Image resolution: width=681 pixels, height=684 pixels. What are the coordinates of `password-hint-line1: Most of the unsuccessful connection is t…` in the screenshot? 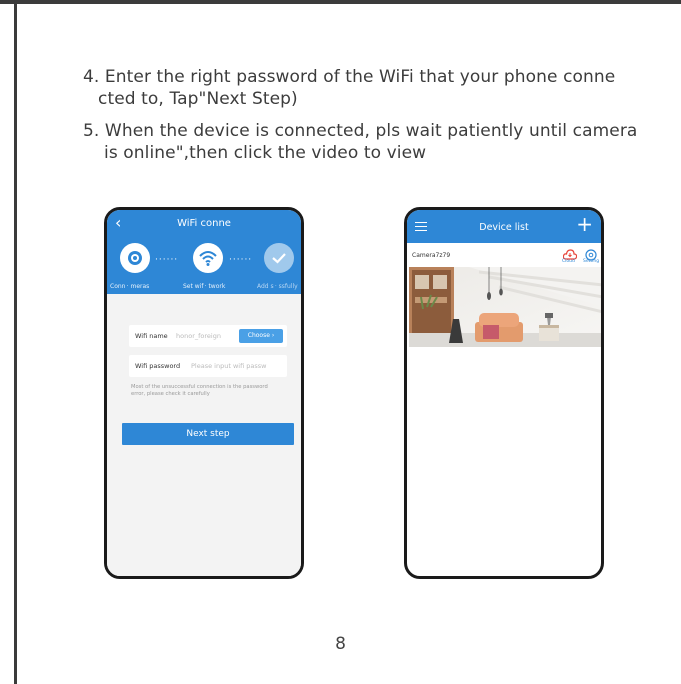 It's located at (199, 387).